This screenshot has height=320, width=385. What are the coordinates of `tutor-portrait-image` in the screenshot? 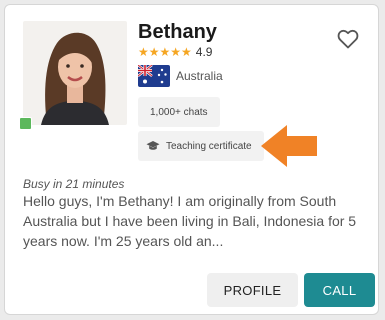 It's located at (75, 73).